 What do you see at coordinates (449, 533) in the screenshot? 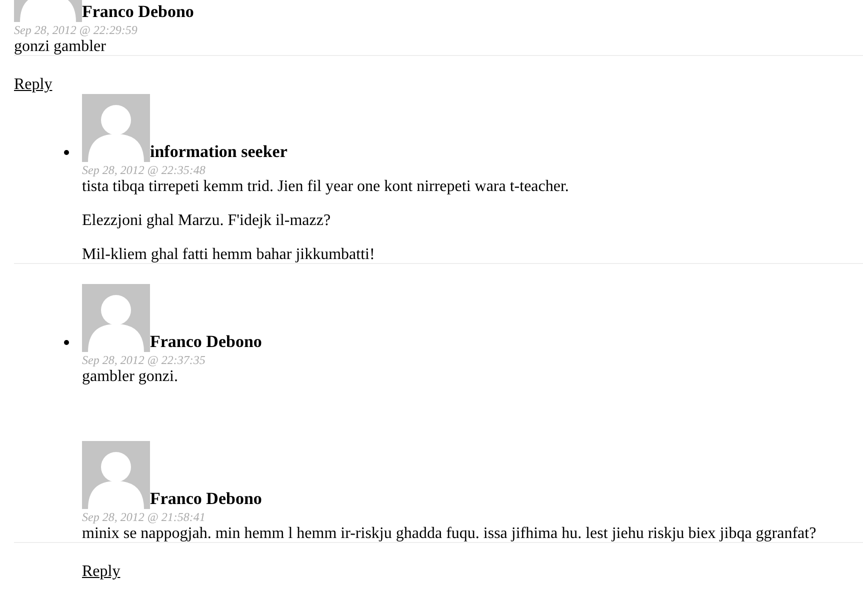
I see `comment-text: minix se nappogjah. min hemm l hemm ir-riskju ghadda fuqu. issa jifhima hu. lest jiehu riskju biex jibqa ggranfat?` at bounding box center [449, 533].